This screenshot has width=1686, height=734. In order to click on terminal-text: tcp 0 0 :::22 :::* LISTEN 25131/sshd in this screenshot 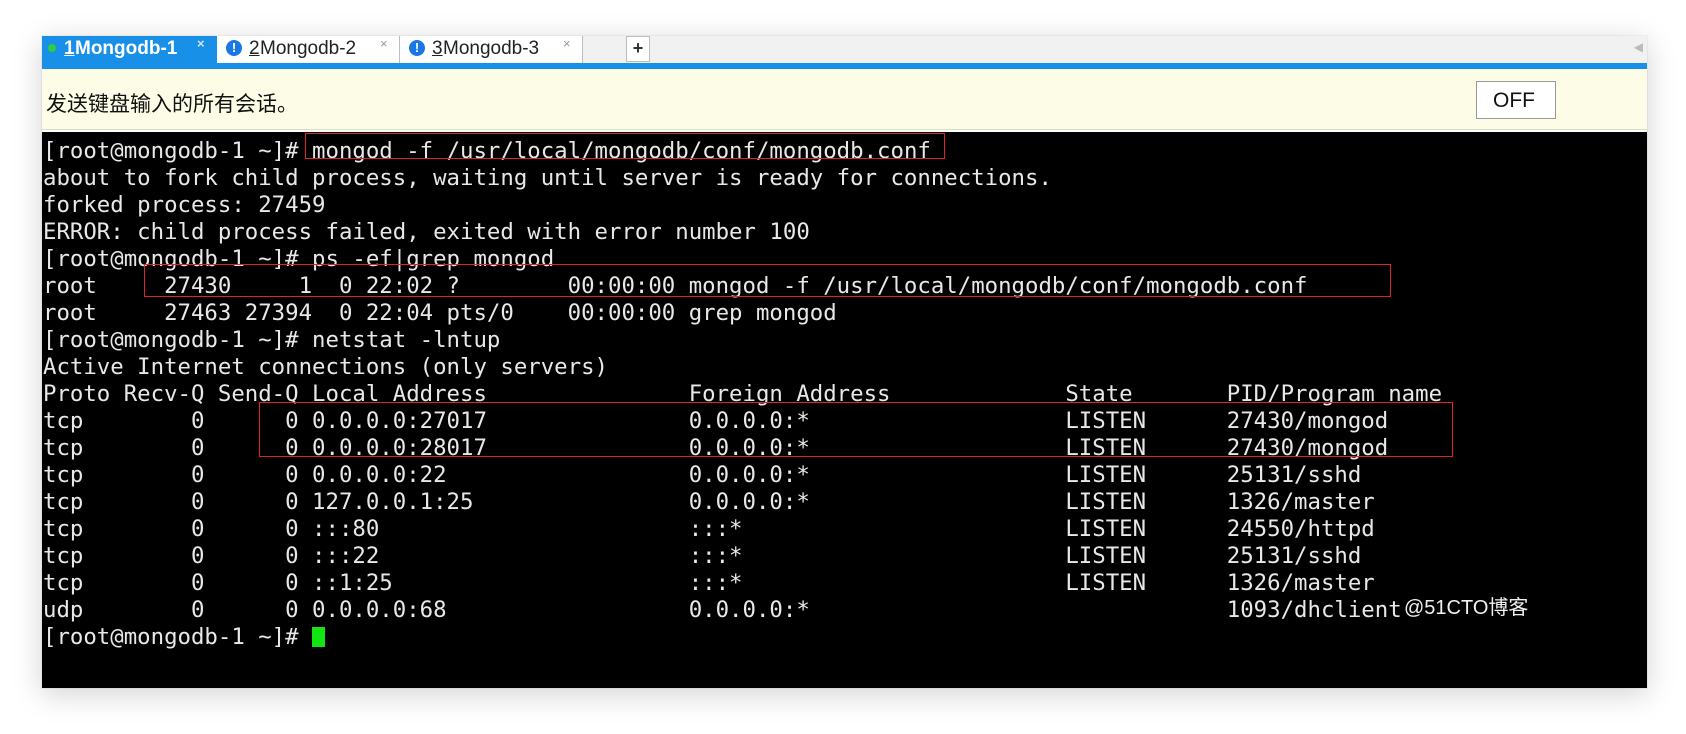, I will do `click(702, 556)`.